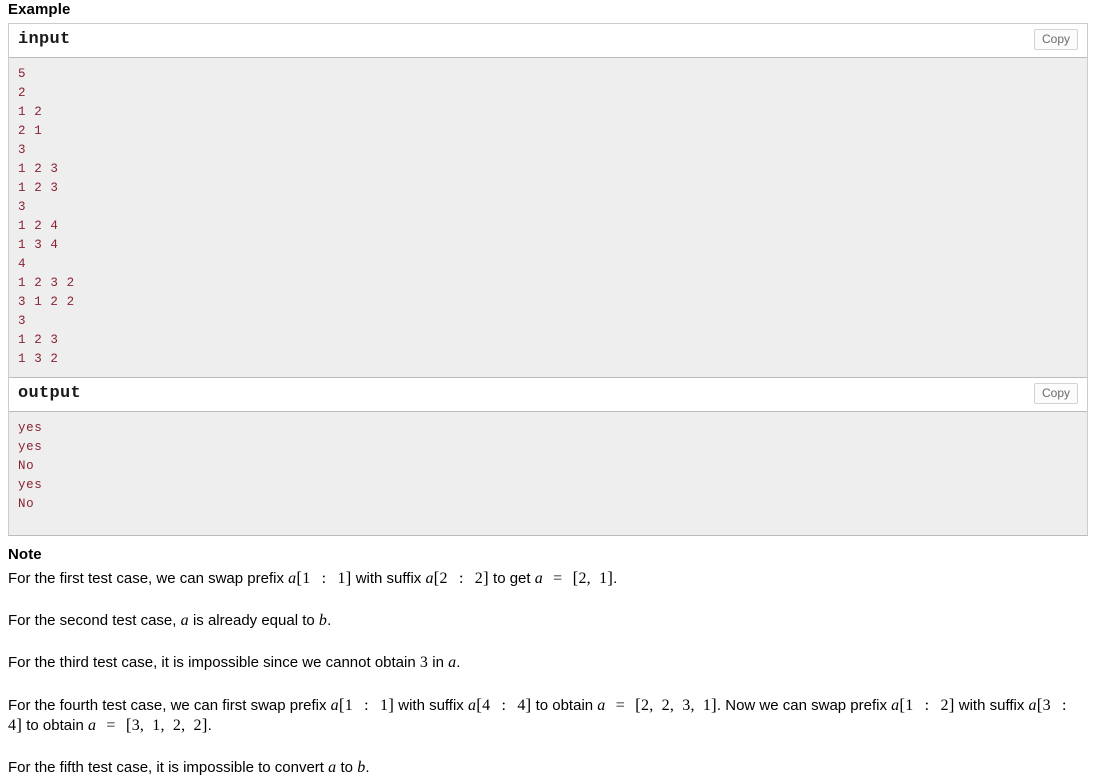 The height and width of the screenshot is (784, 1095). Describe the element at coordinates (804, 705) in the screenshot. I see `note-text: . Now we can swap prefix` at that location.